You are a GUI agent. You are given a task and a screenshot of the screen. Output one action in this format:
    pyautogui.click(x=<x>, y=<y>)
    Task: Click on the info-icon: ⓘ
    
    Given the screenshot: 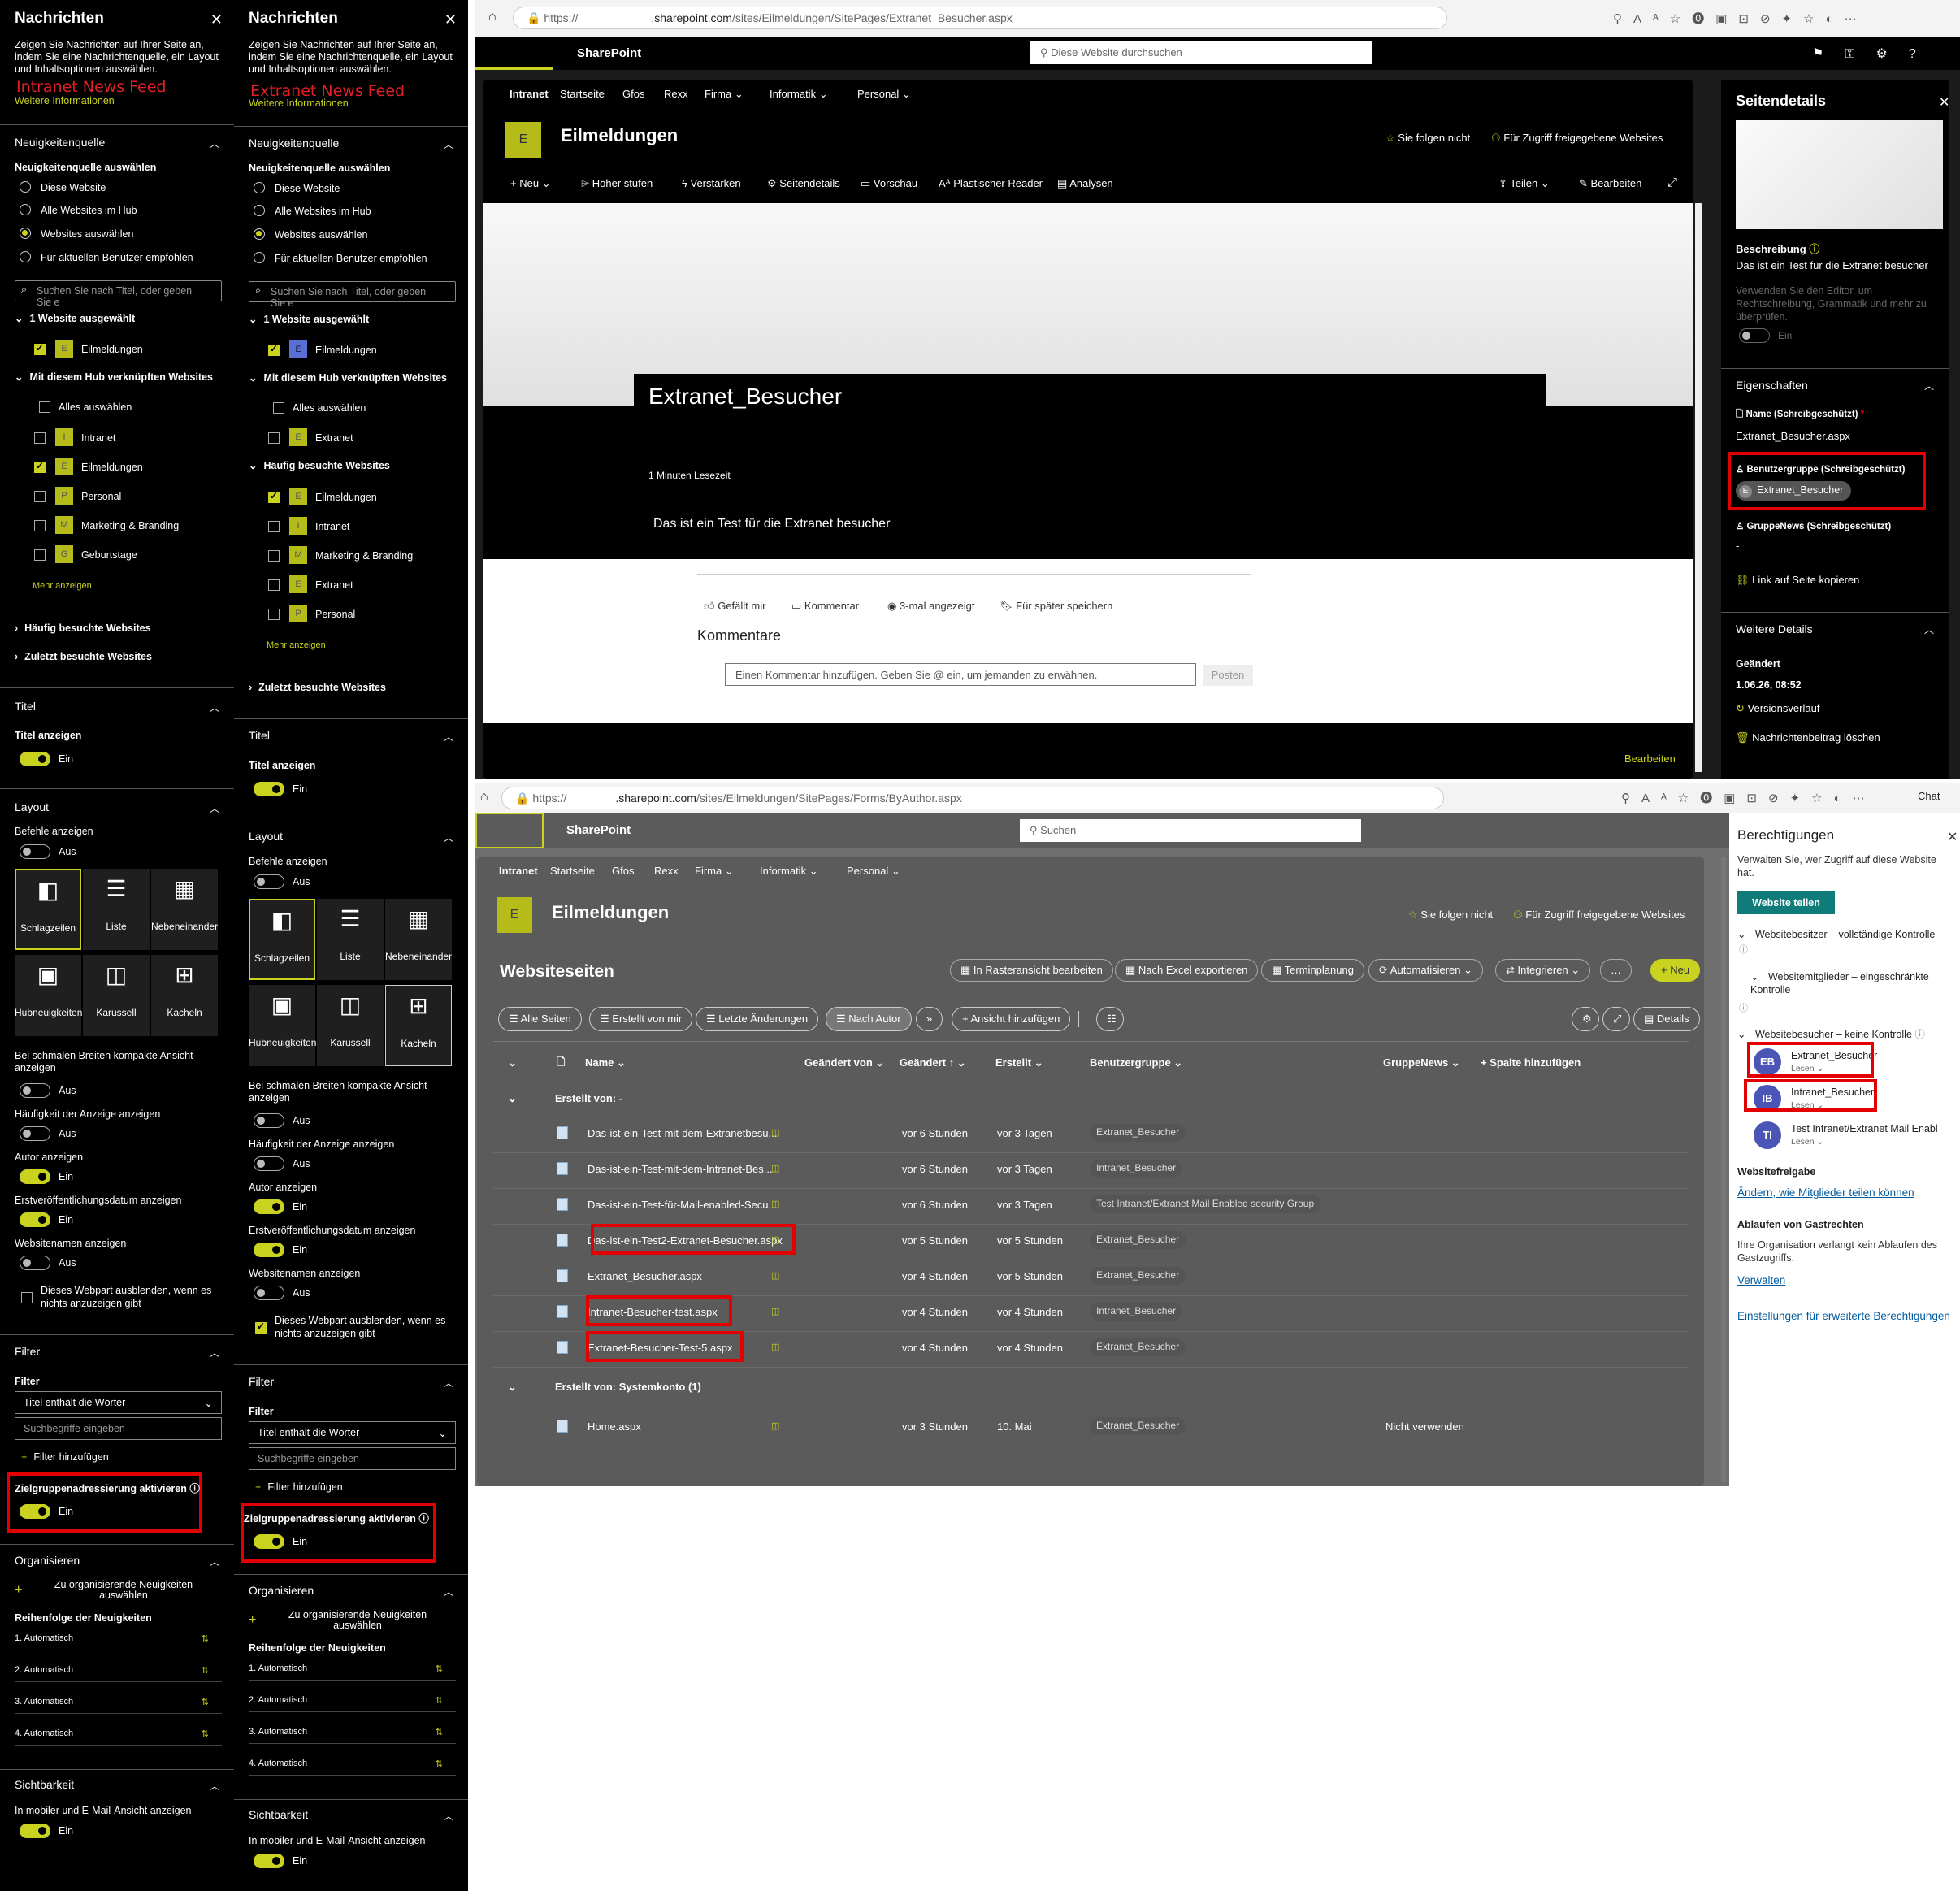 What is the action you would take?
    pyautogui.click(x=1744, y=949)
    